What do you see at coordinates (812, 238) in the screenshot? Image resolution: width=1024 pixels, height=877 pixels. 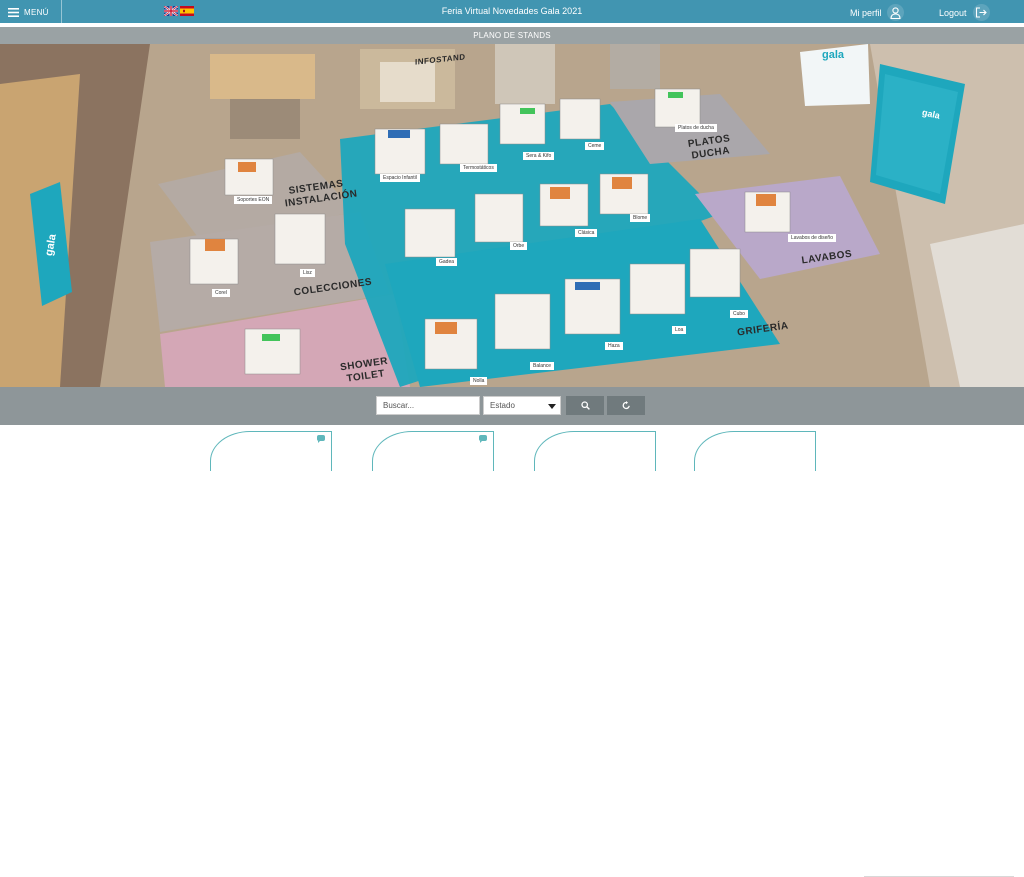 I see `stand-label: Lavabos de diseño` at bounding box center [812, 238].